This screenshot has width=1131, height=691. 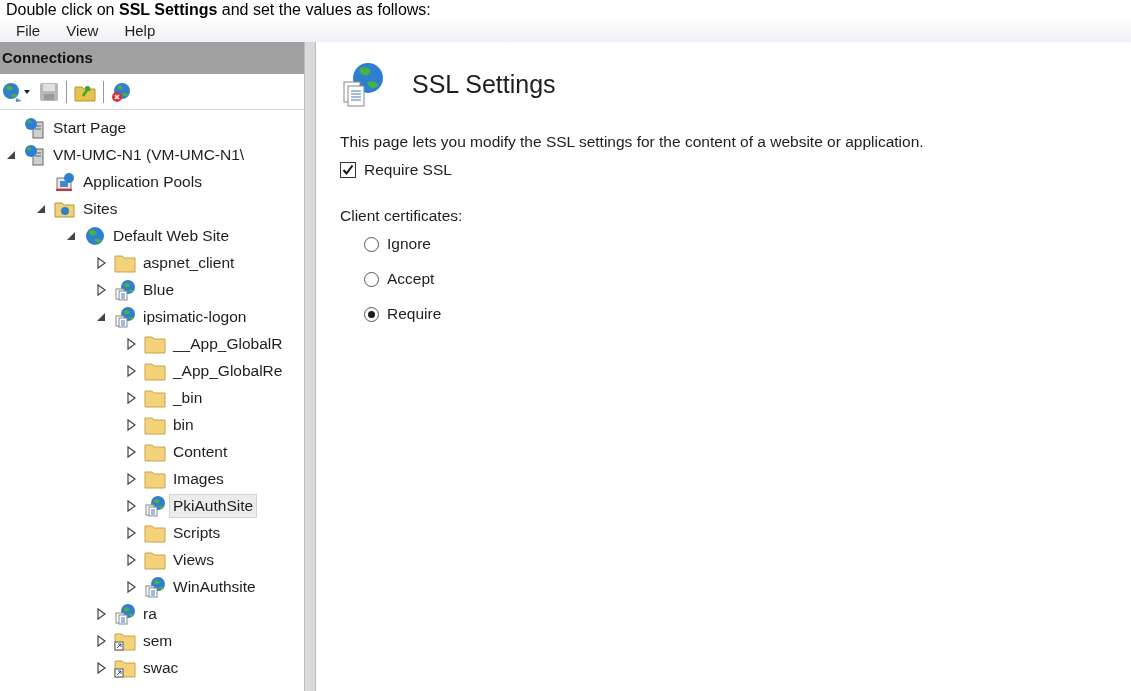 What do you see at coordinates (195, 316) in the screenshot?
I see `tree-item: ipsimatic-logon` at bounding box center [195, 316].